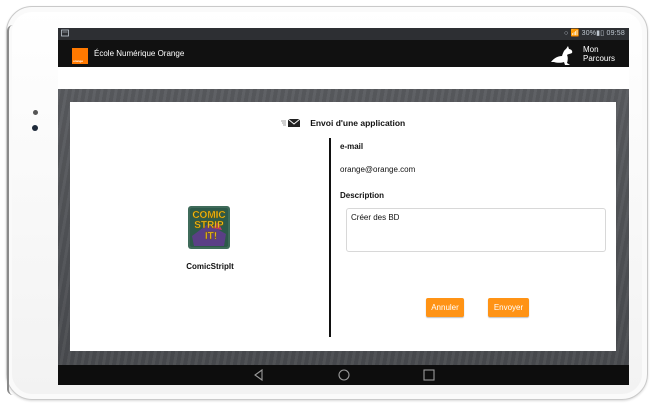 The image size is (650, 404). I want to click on app-name: ComicStripIt, so click(210, 266).